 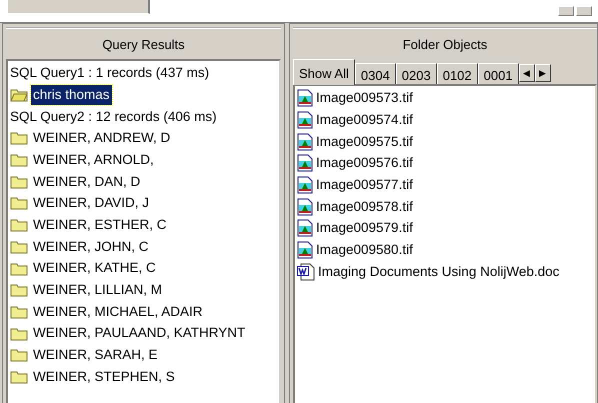 What do you see at coordinates (91, 246) in the screenshot?
I see `folder-item: WEINER, JOHN, C` at bounding box center [91, 246].